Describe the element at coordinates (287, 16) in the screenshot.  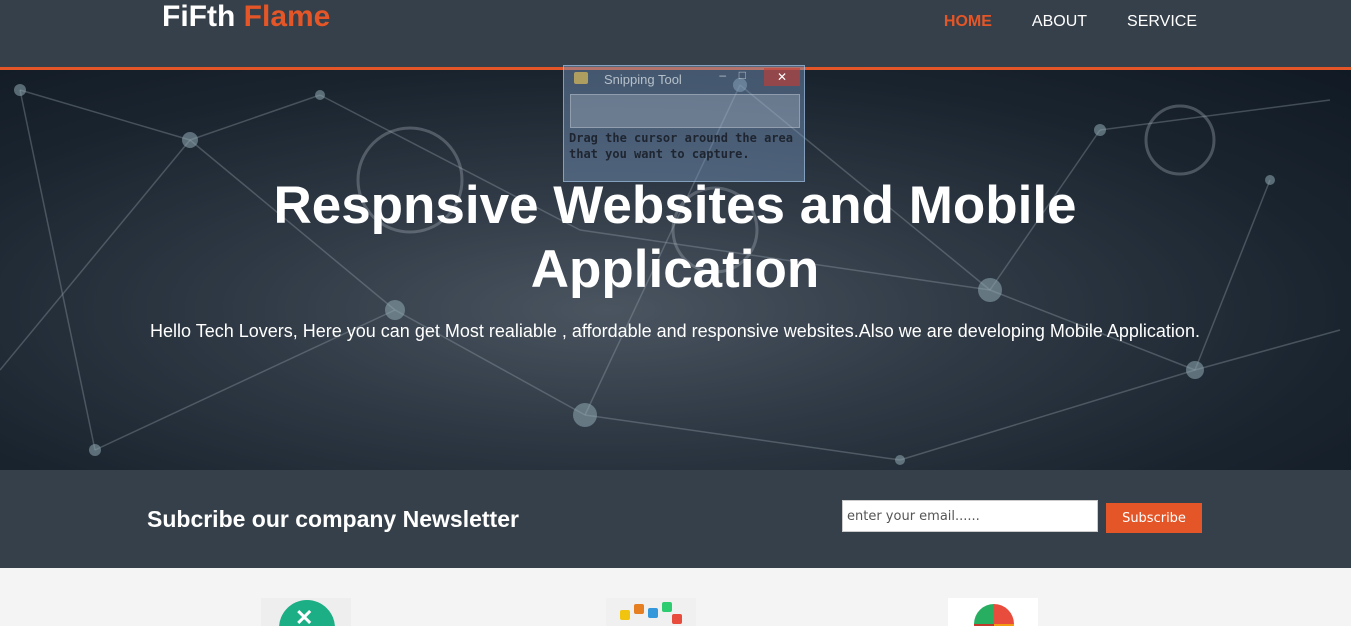
I see `logo-accent-text: Flame` at that location.